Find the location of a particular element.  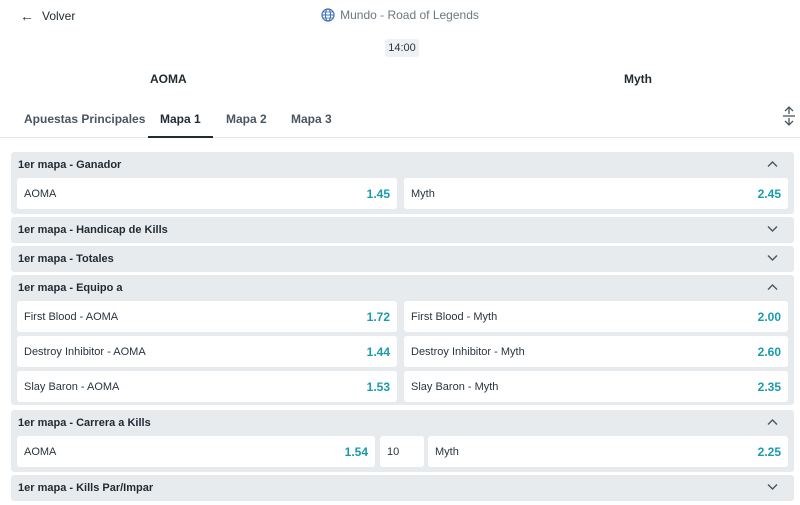

market-header: 1er mapa - Kills Par/Impar is located at coordinates (402, 488).